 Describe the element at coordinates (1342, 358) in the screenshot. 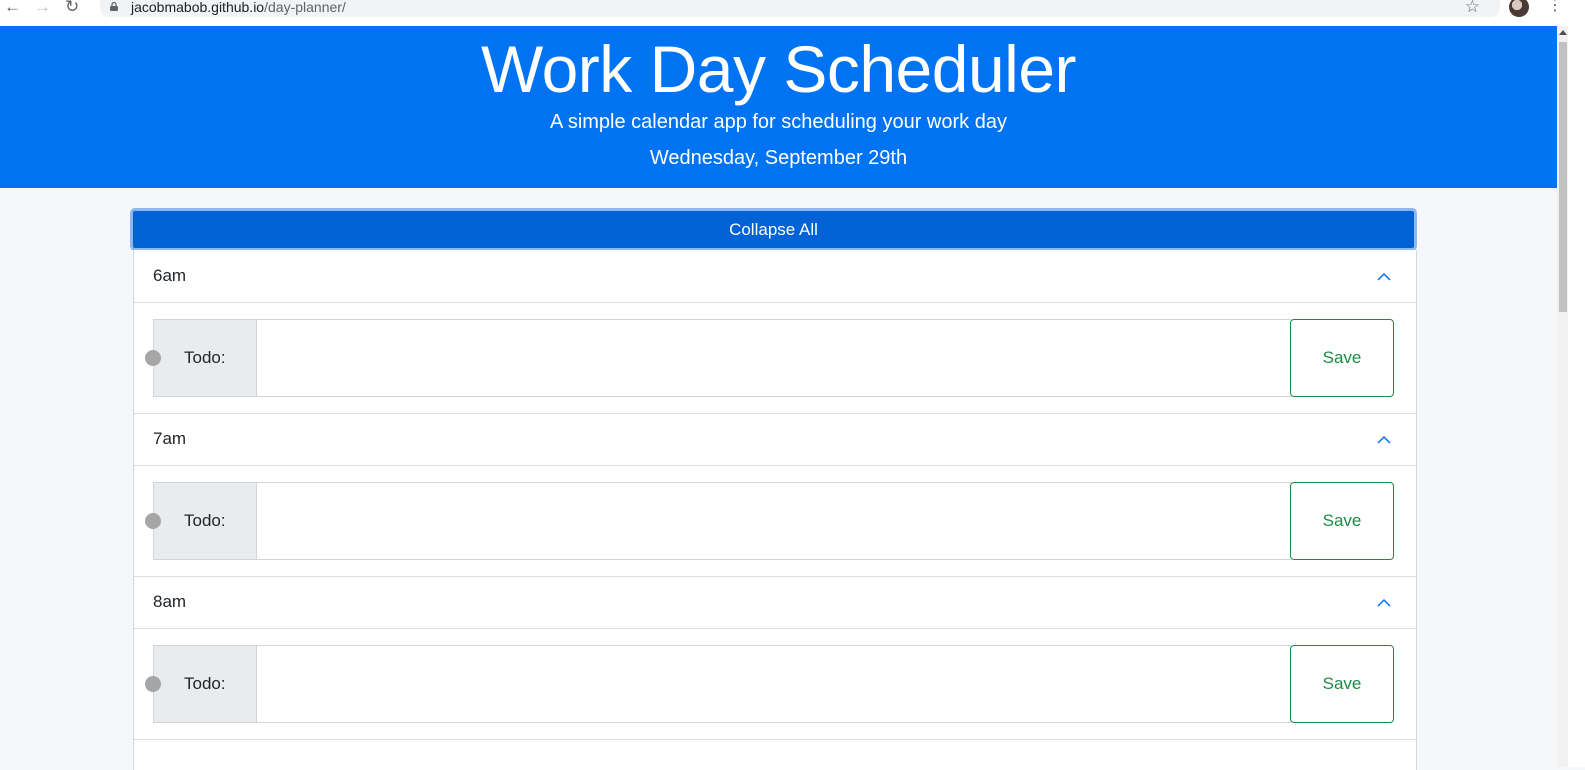

I see `save-button-6am: Save` at that location.